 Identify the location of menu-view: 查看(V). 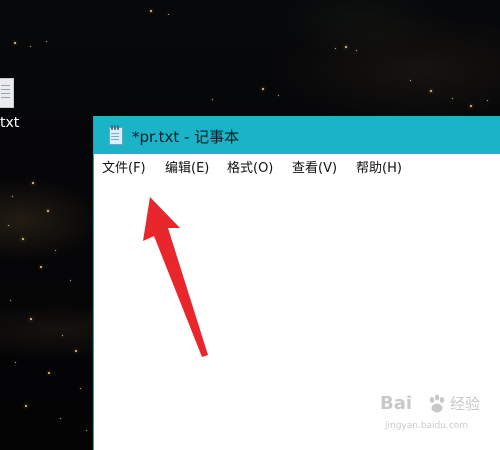
(314, 166).